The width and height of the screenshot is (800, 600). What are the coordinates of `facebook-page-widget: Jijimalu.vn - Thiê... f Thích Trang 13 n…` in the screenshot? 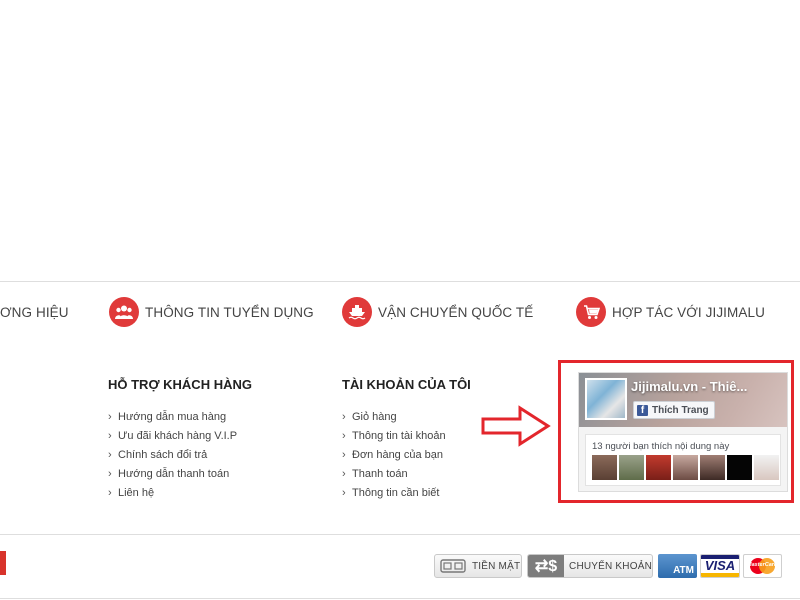 It's located at (683, 432).